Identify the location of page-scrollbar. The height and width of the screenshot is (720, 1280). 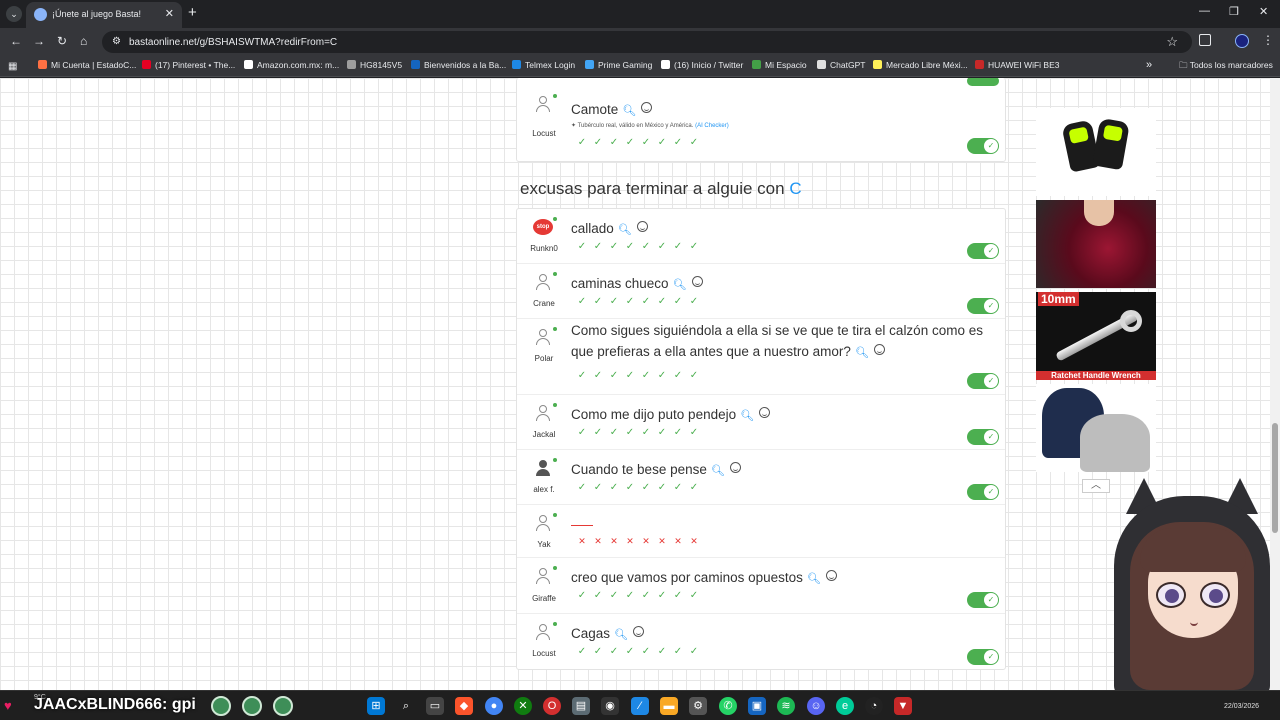
(1275, 384).